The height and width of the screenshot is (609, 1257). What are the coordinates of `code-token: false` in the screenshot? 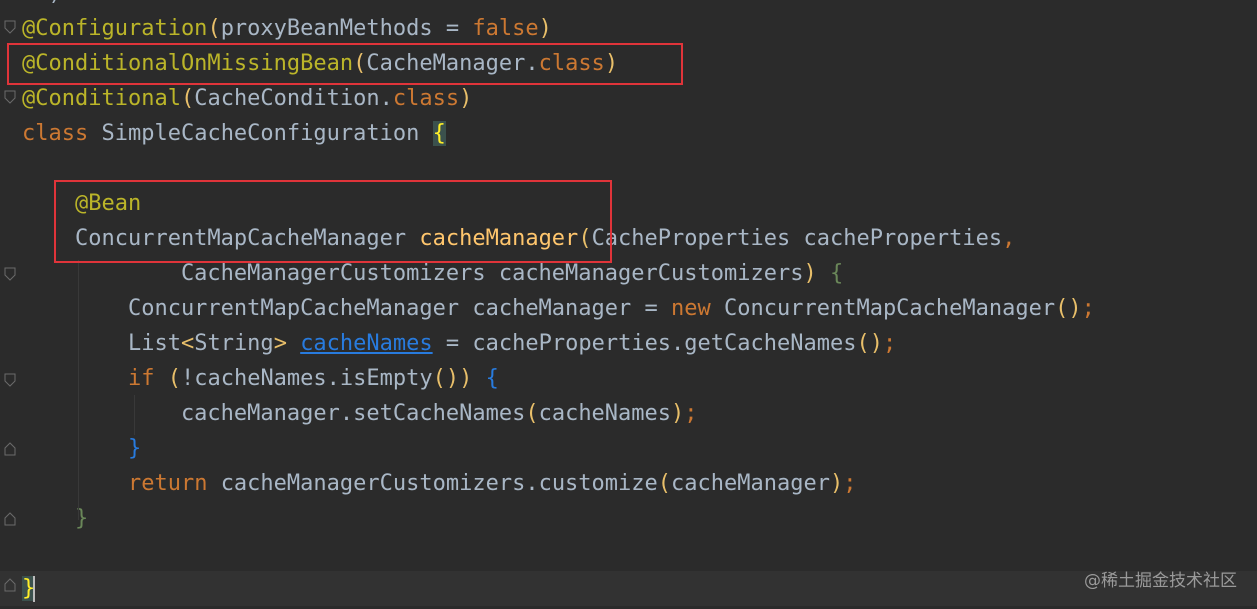 It's located at (505, 28).